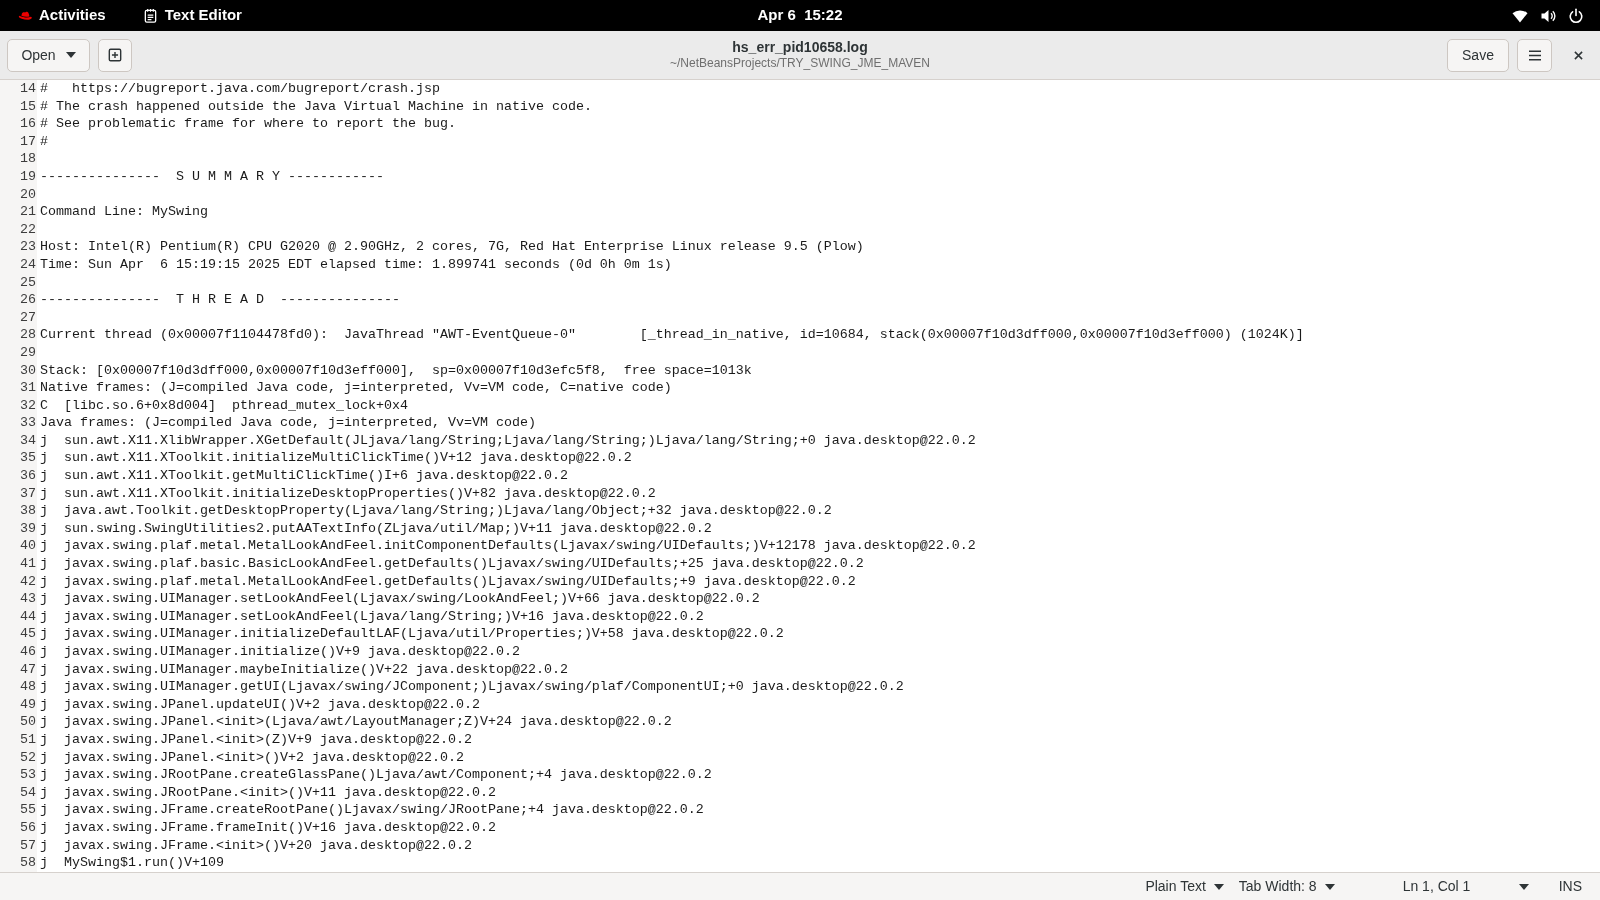 The width and height of the screenshot is (1600, 900). I want to click on code-line: # See problematic frame for where to report the bug., so click(248, 124).